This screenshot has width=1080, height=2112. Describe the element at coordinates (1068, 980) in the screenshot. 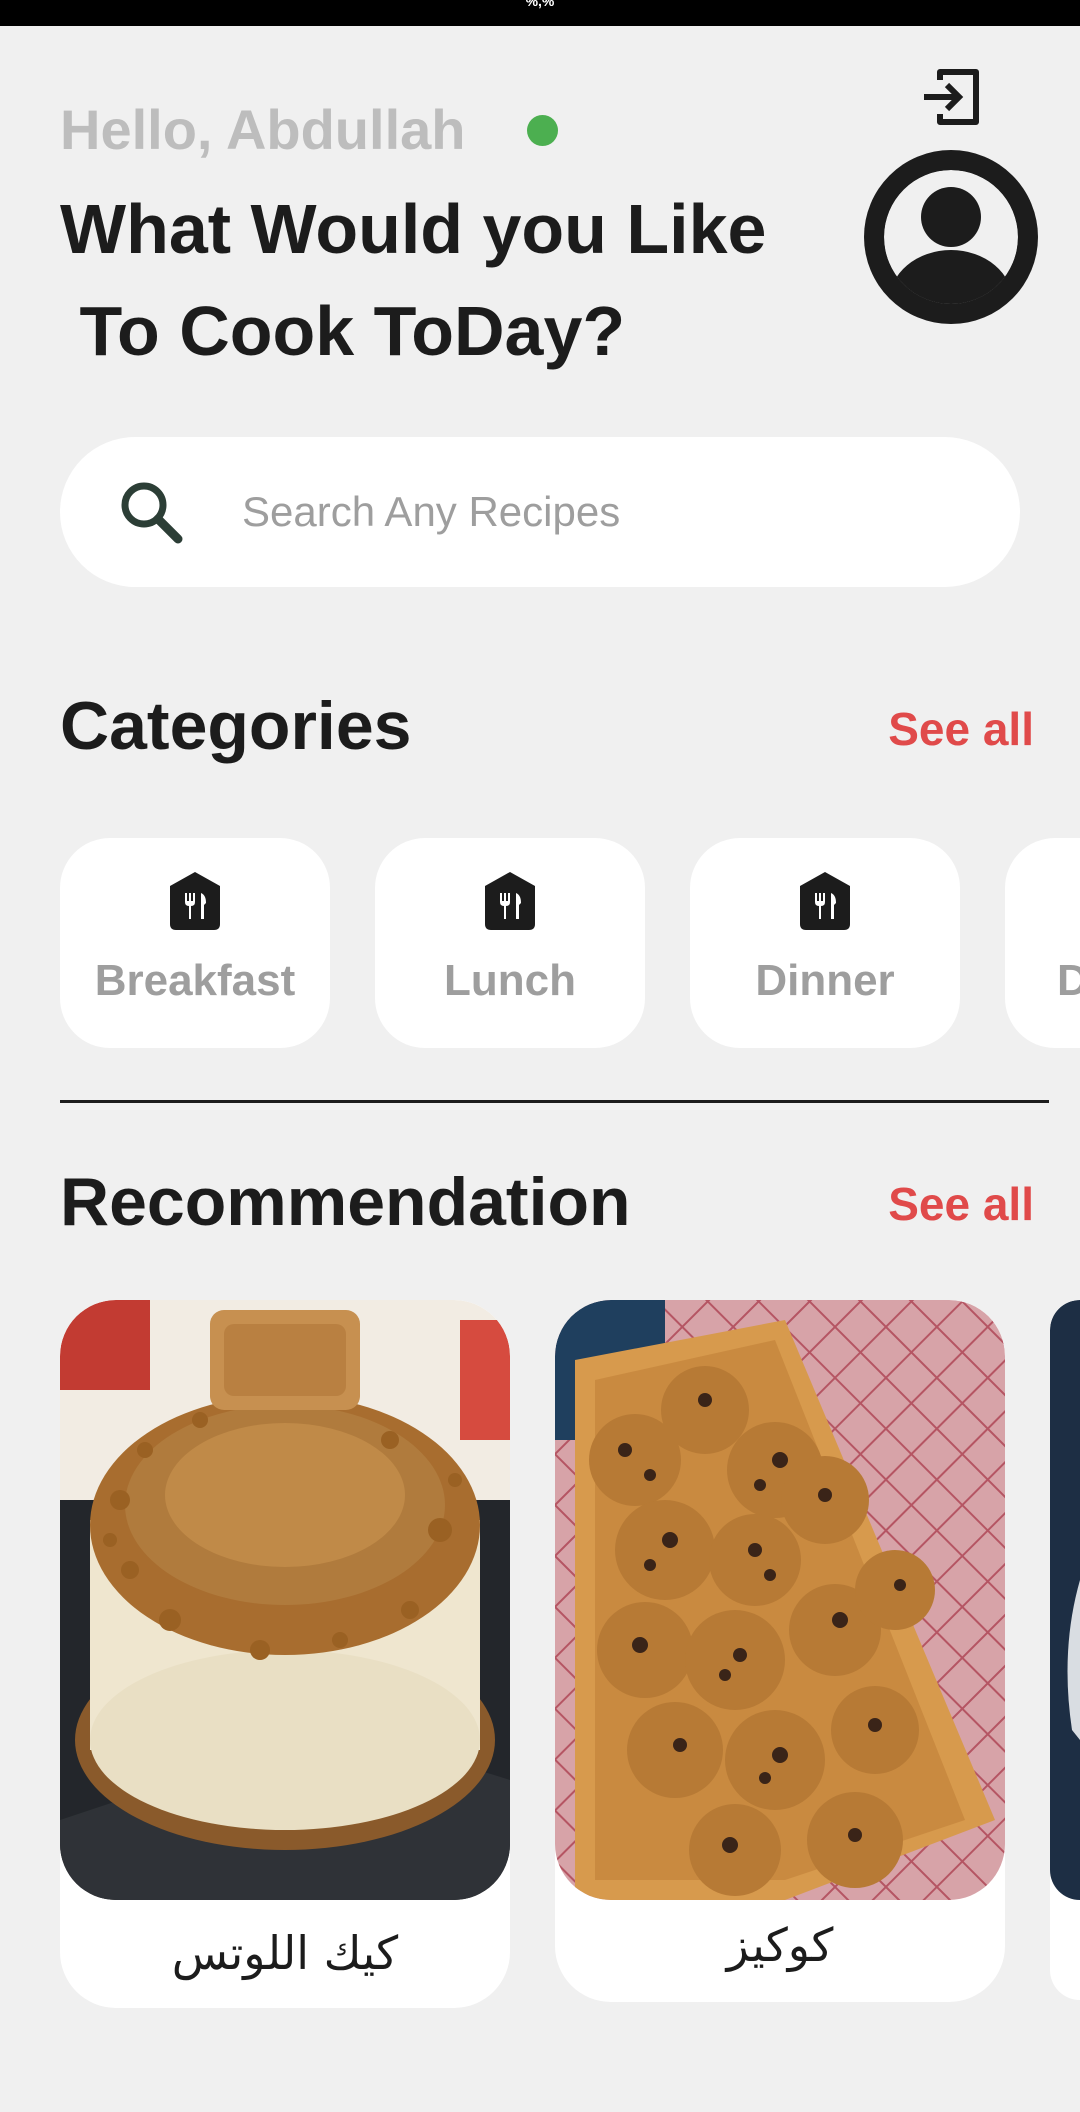

I see `category-label: D` at that location.